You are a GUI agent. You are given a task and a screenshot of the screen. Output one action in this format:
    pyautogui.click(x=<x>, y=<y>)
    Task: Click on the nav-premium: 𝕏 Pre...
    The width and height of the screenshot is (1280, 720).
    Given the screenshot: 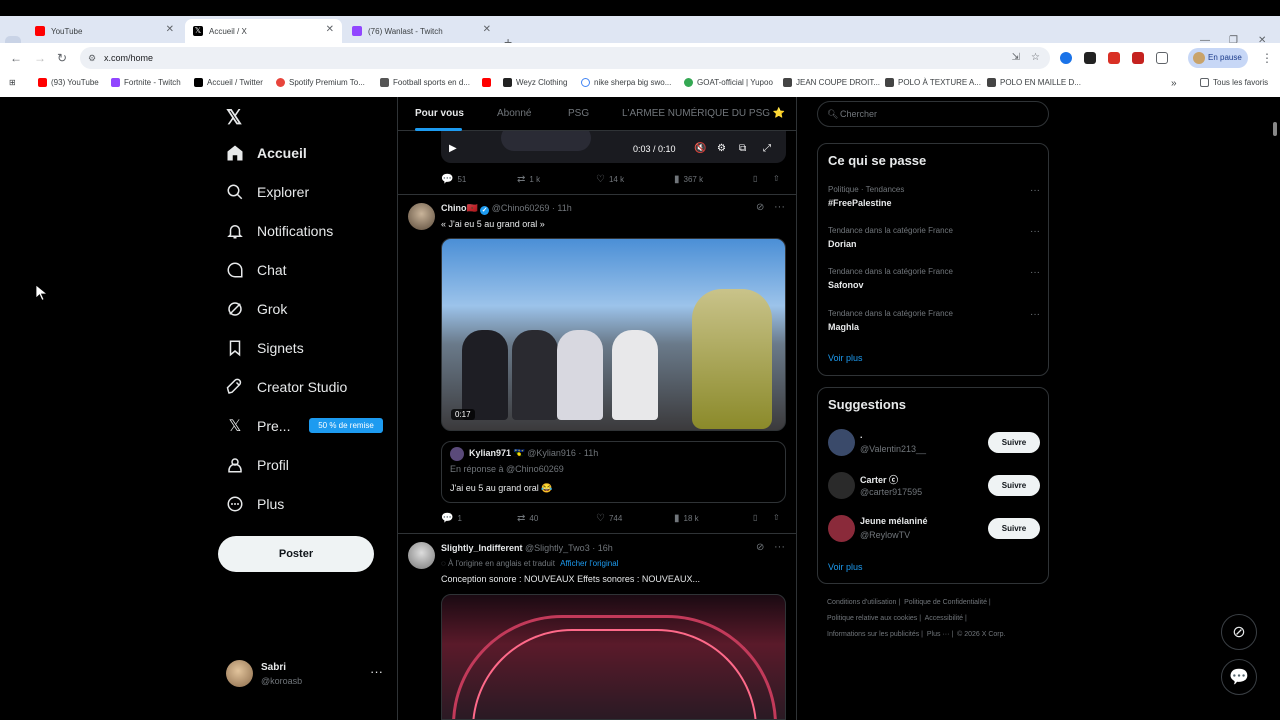 What is the action you would take?
    pyautogui.click(x=258, y=426)
    